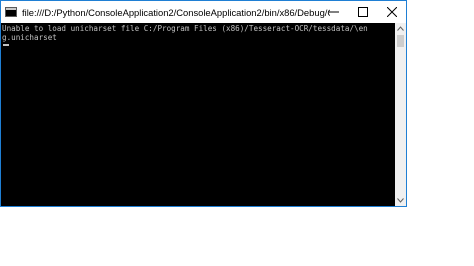 The height and width of the screenshot is (266, 474). What do you see at coordinates (400, 114) in the screenshot?
I see `vertical-scrollbar` at bounding box center [400, 114].